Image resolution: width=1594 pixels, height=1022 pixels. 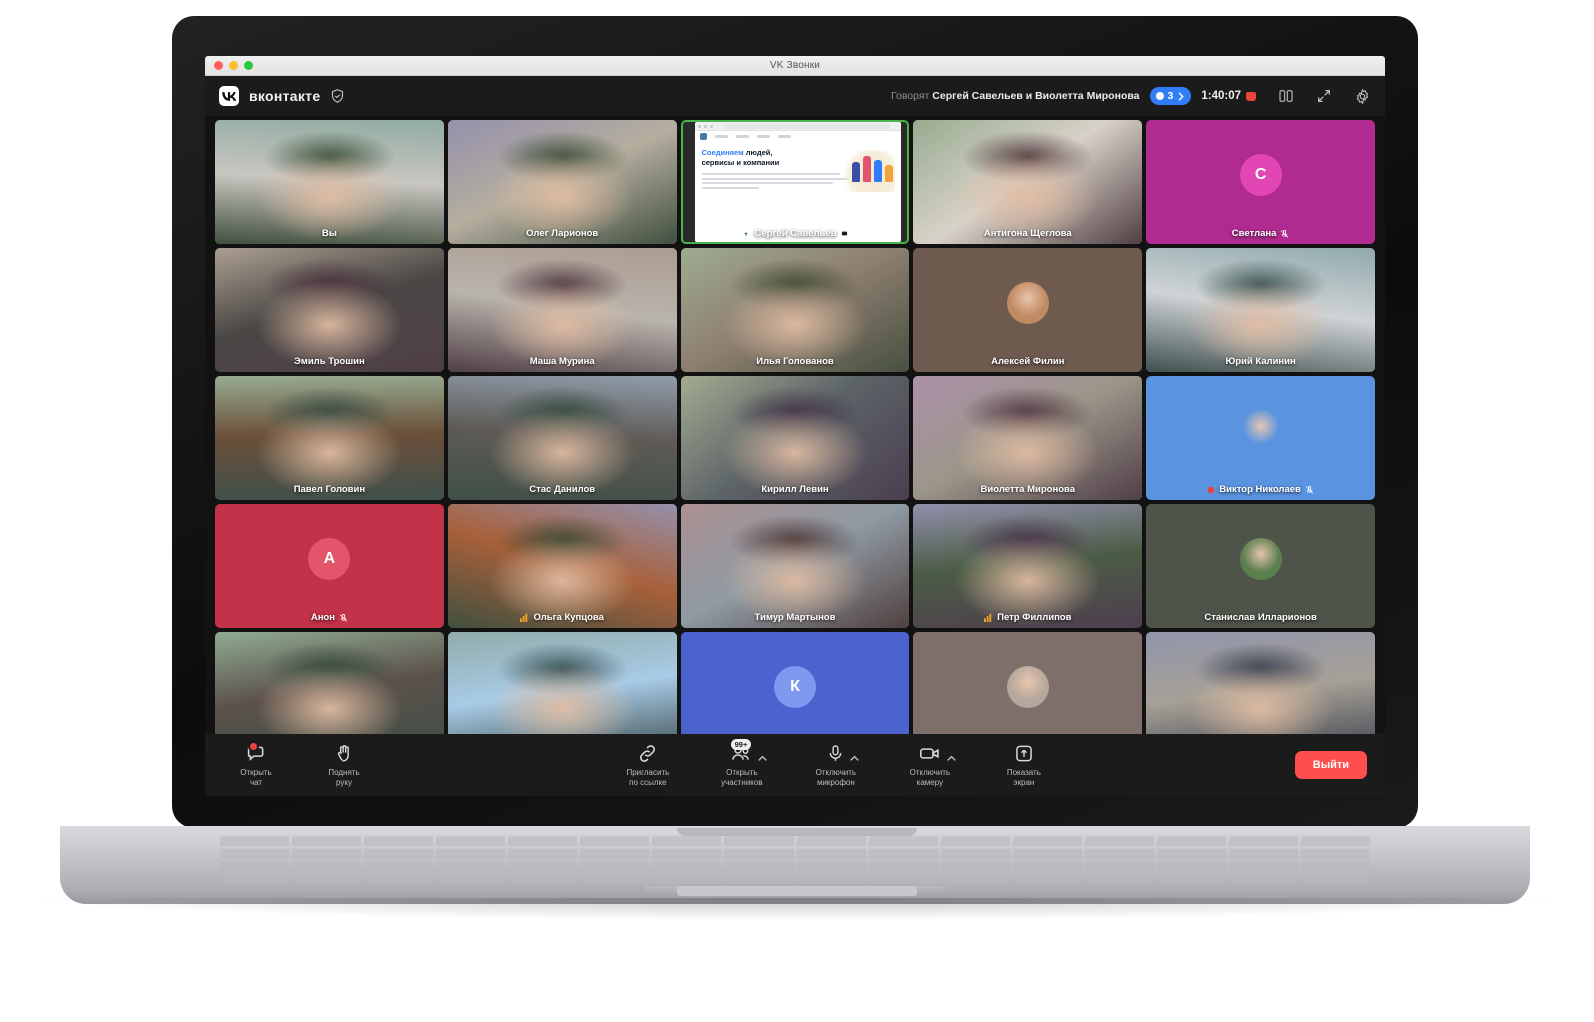 I want to click on participant-tile: Кирилл Левин, so click(x=795, y=438).